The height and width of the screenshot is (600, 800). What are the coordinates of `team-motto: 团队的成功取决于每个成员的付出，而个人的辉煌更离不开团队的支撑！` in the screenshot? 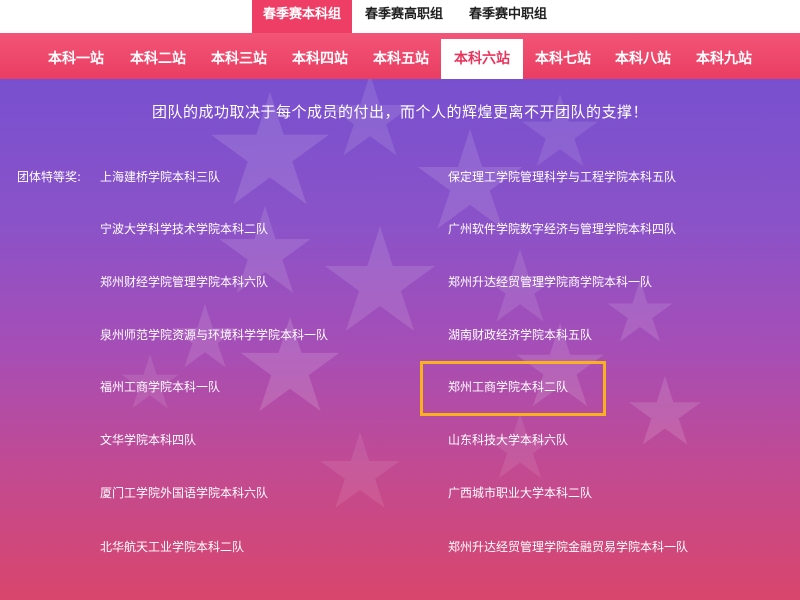 It's located at (399, 112).